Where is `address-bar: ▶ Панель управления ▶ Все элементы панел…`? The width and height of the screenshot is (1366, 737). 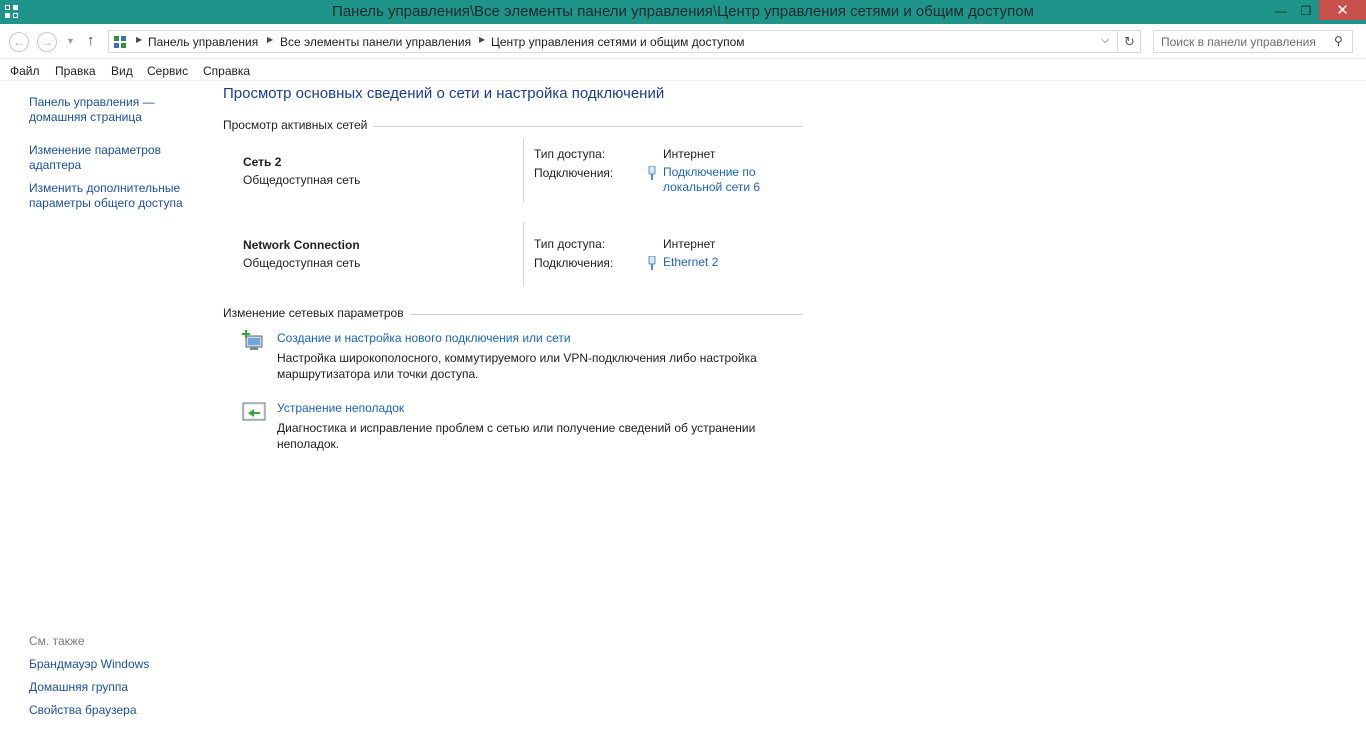
address-bar: ▶ Панель управления ▶ Все элементы панел… is located at coordinates (624, 41).